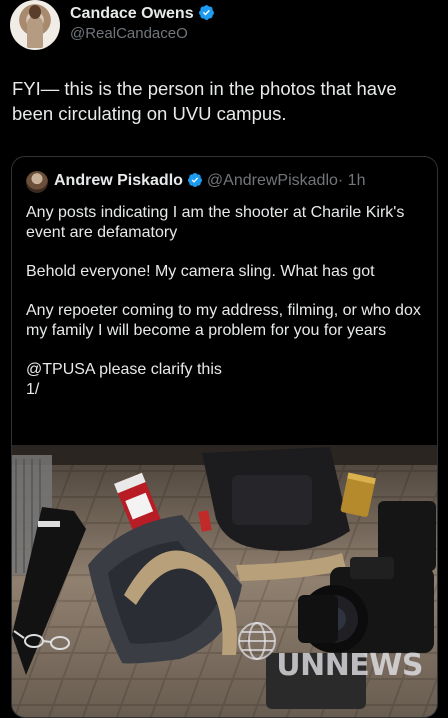 Image resolution: width=448 pixels, height=718 pixels. I want to click on quoted-author-name: Andrew Piskadlo, so click(118, 180).